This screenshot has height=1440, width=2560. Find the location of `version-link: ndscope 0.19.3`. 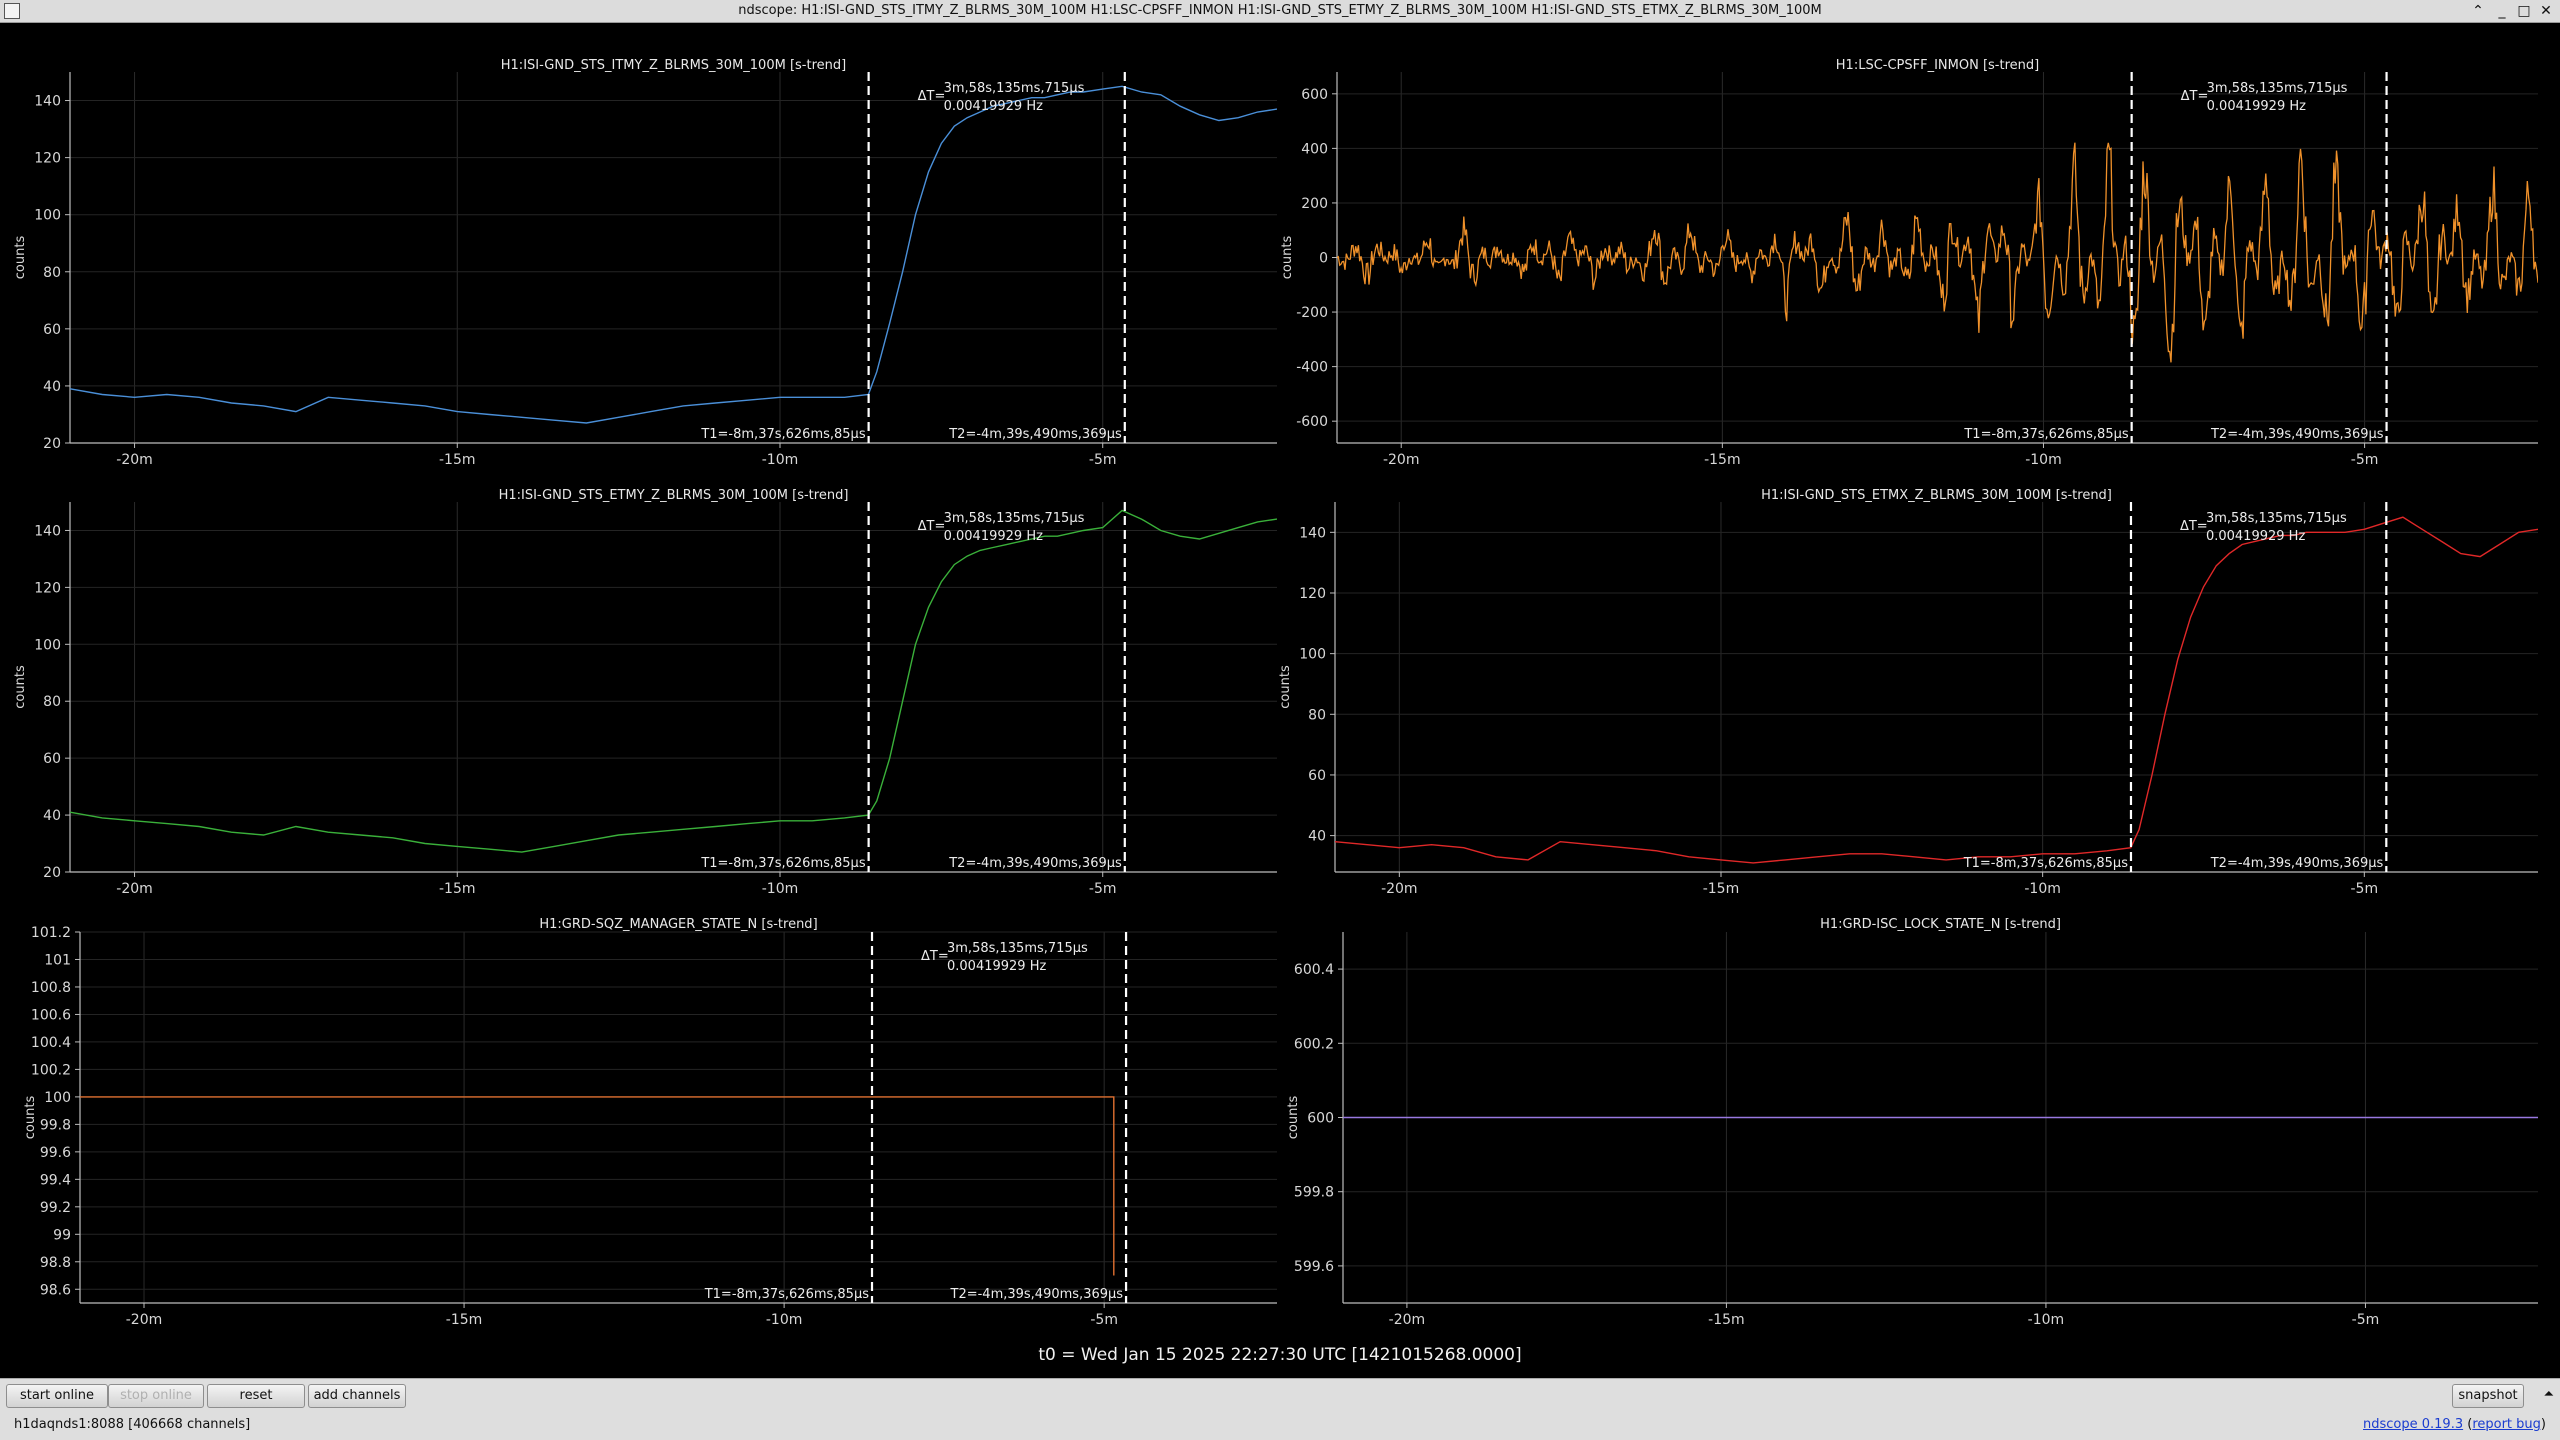

version-link: ndscope 0.19.3 is located at coordinates (2413, 1424).